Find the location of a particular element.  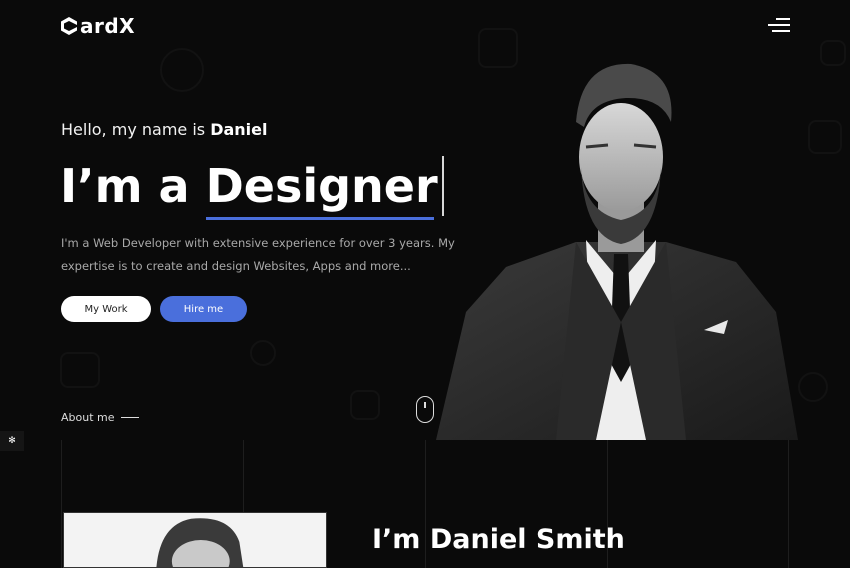

headline-prefix: I’m a is located at coordinates (133, 186).